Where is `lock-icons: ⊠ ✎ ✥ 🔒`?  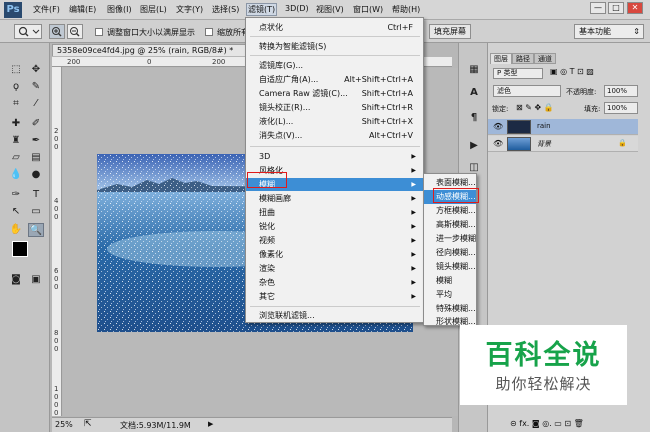
lock-icons: ⊠ ✎ ✥ 🔒 is located at coordinates (535, 107).